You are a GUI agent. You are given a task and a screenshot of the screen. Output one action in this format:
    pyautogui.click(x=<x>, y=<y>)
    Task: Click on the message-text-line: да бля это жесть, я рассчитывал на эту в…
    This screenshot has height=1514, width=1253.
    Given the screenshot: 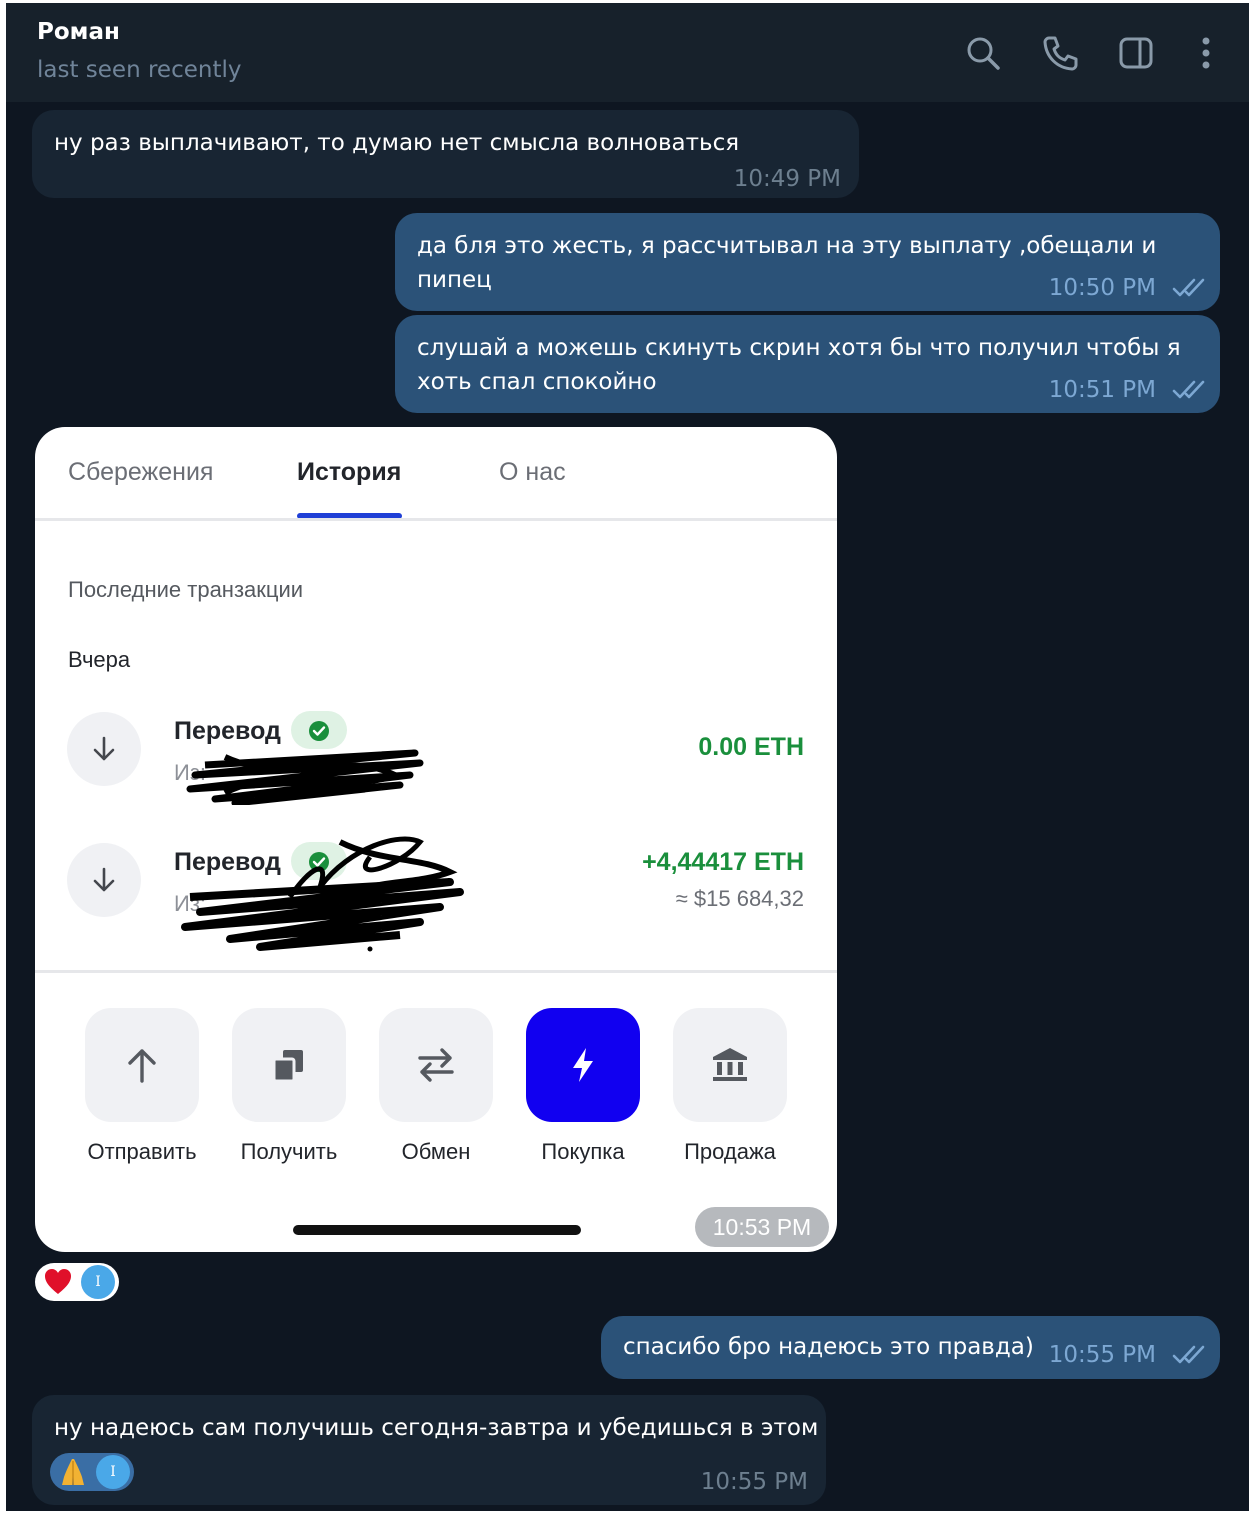 What is the action you would take?
    pyautogui.click(x=787, y=246)
    